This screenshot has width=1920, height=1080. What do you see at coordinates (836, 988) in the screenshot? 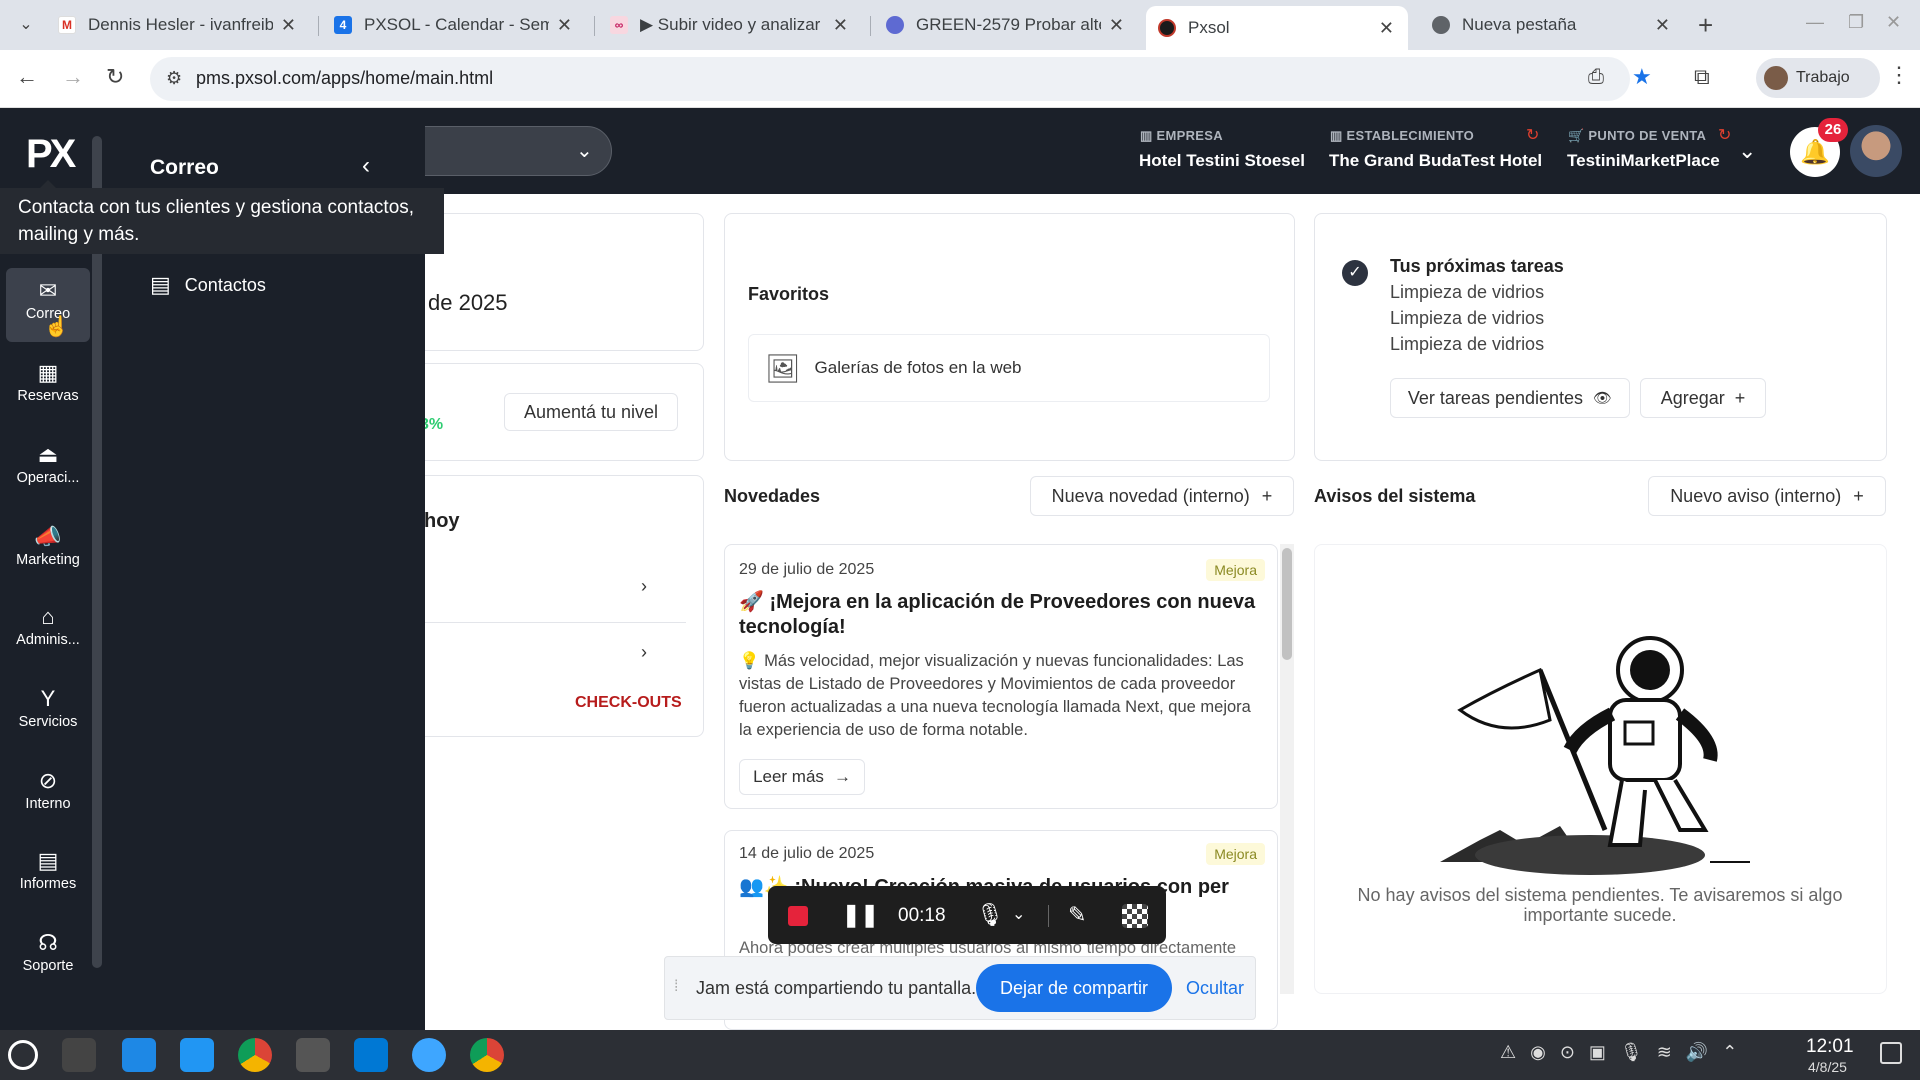
I see `share-status-text: Jam está compartiendo tu pantalla.` at bounding box center [836, 988].